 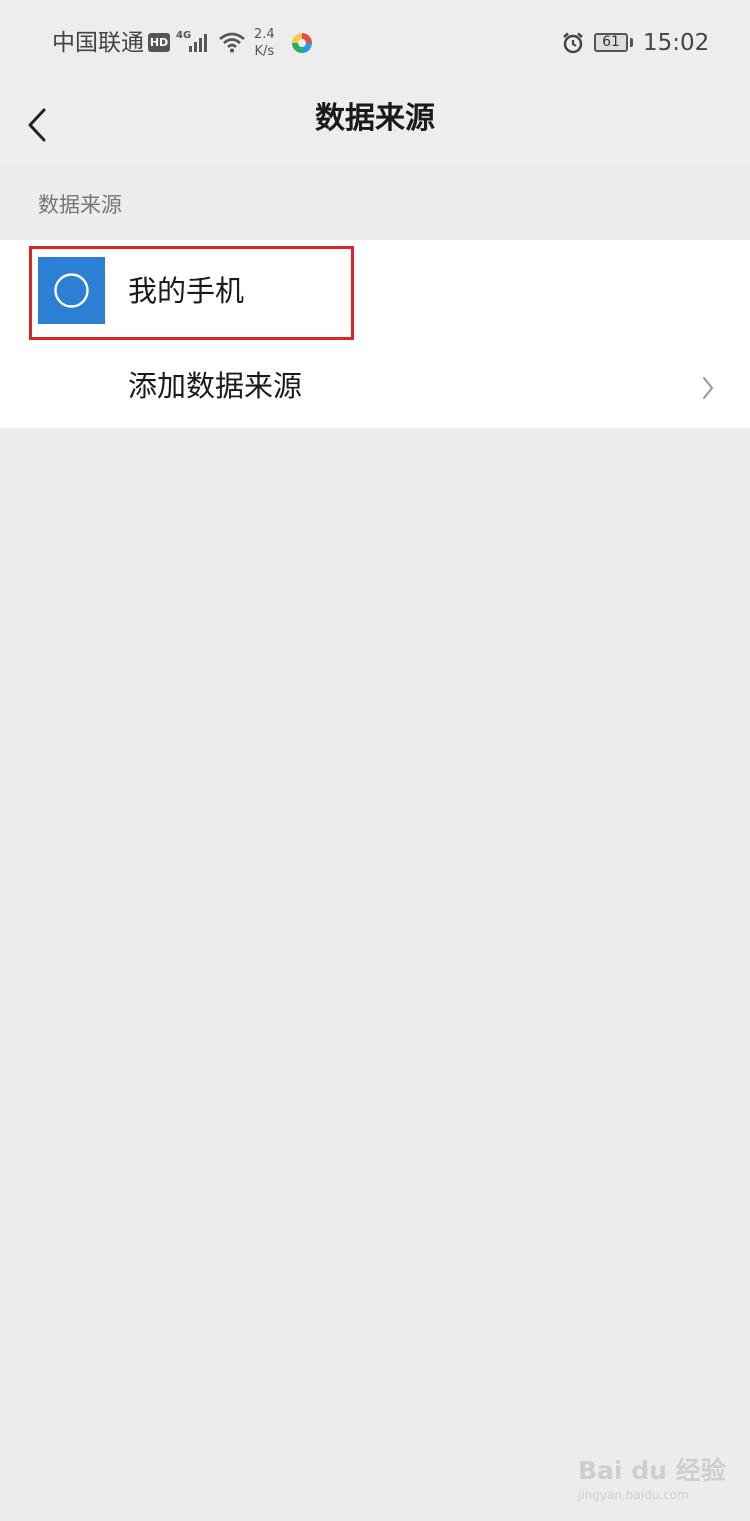 What do you see at coordinates (375, 118) in the screenshot?
I see `page-title: 数据来源` at bounding box center [375, 118].